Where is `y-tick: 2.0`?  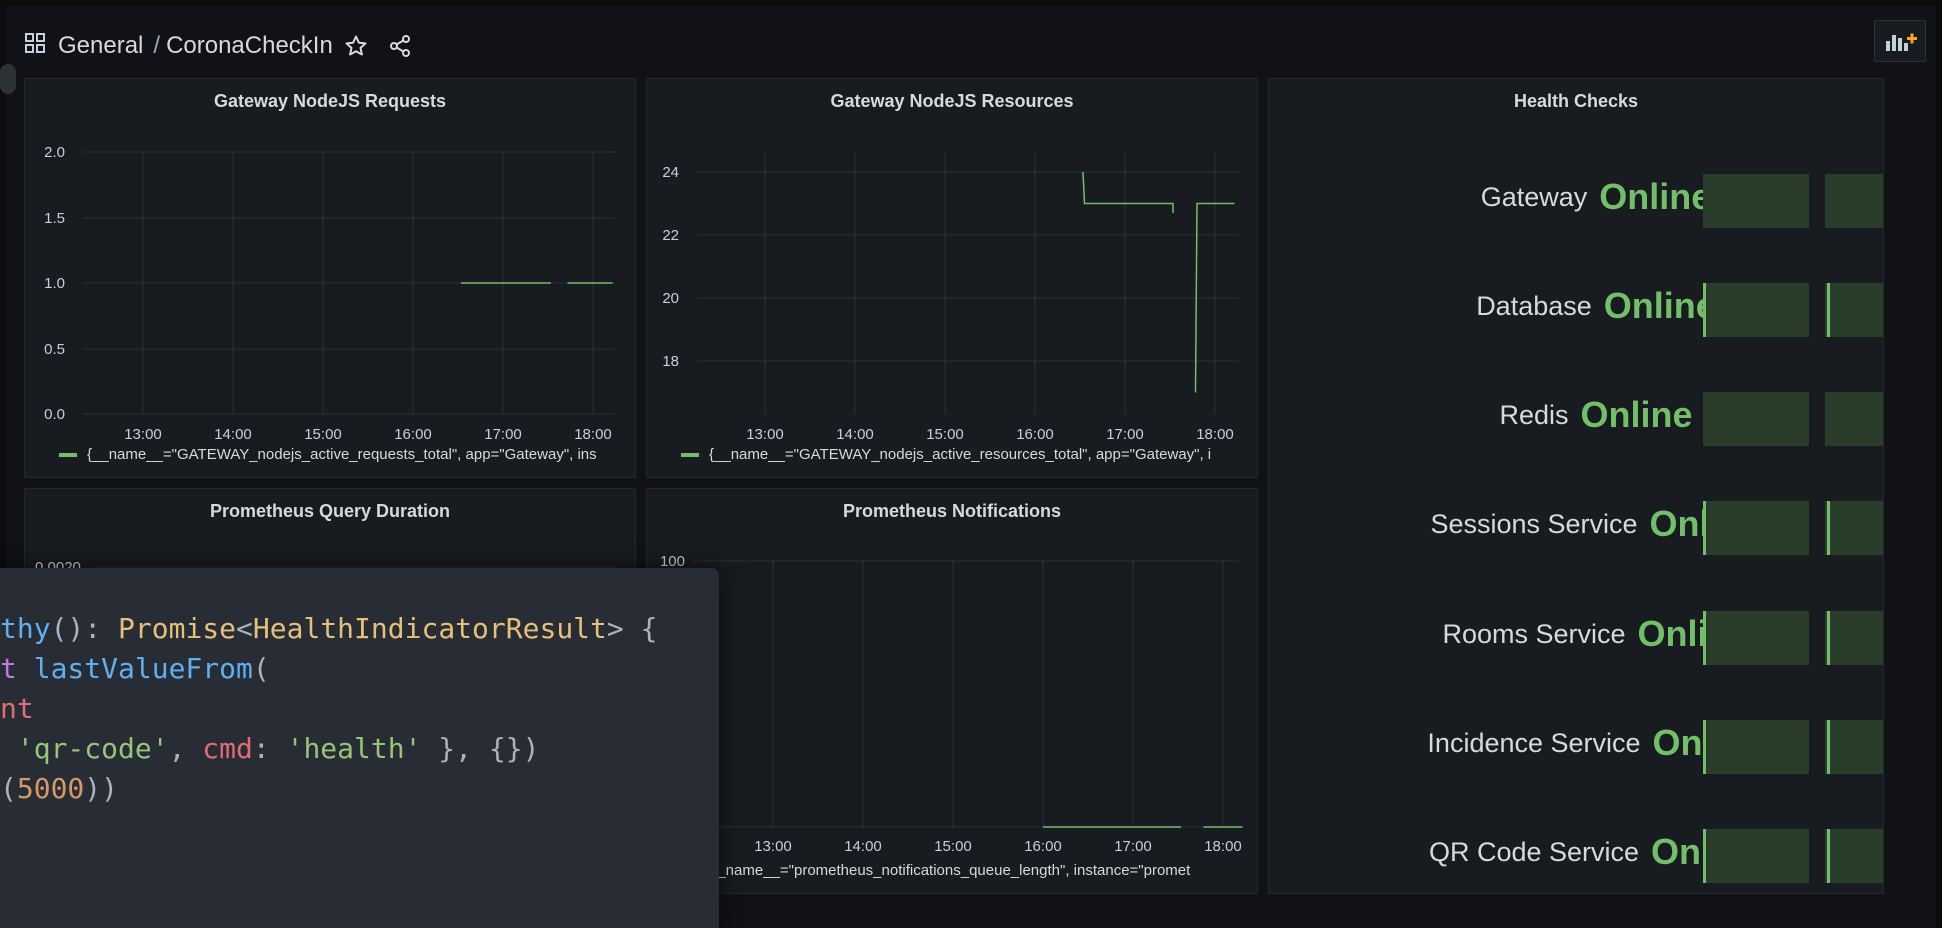
y-tick: 2.0 is located at coordinates (54, 152).